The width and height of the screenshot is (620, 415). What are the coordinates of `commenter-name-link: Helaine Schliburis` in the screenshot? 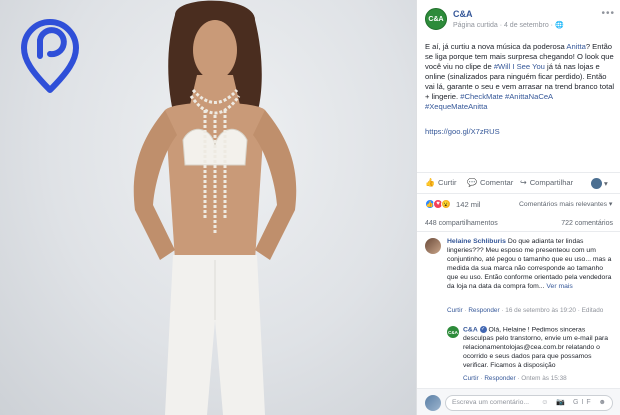 It's located at (476, 241).